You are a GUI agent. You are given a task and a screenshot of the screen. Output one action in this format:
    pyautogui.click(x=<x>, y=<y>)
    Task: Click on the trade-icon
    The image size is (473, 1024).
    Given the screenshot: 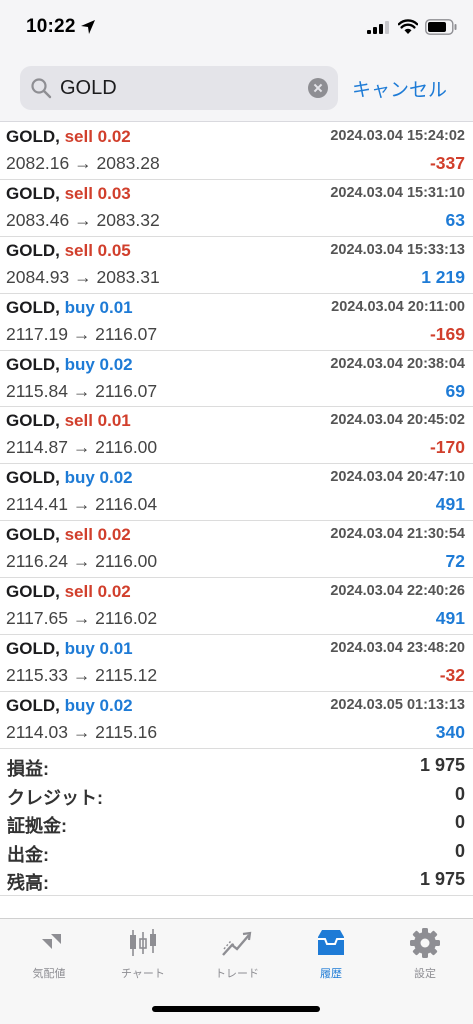 What is the action you would take?
    pyautogui.click(x=237, y=943)
    